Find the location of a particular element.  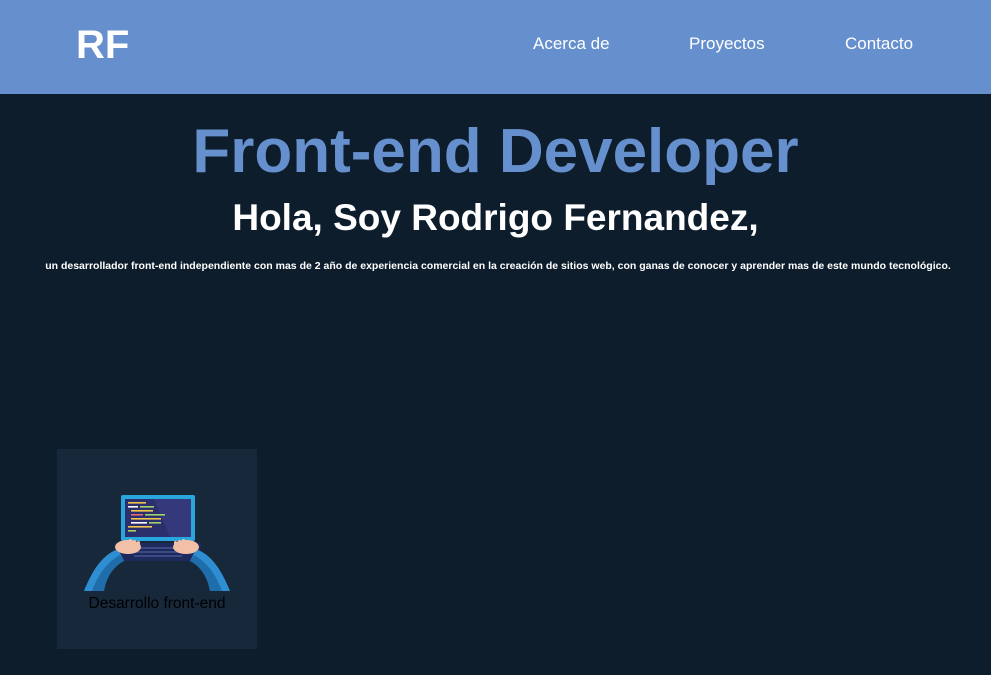

service-label: Desarrollo front-end is located at coordinates (157, 603).